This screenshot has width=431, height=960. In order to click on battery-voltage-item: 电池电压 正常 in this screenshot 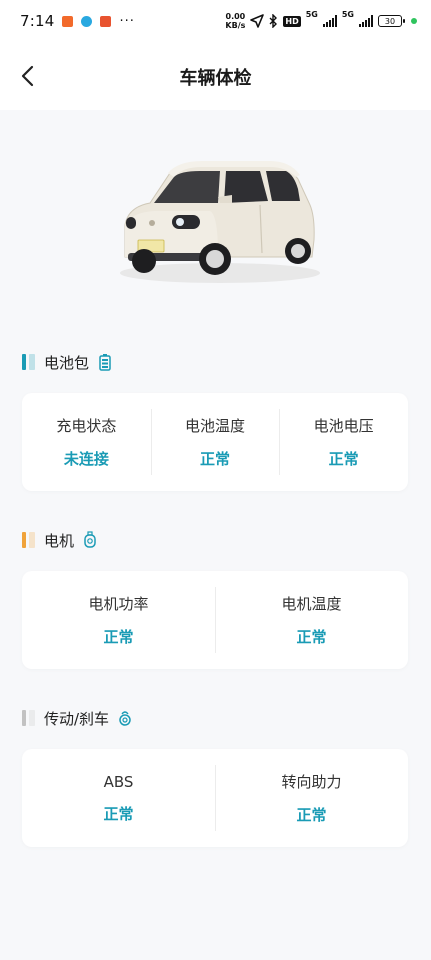, I will do `click(343, 442)`.